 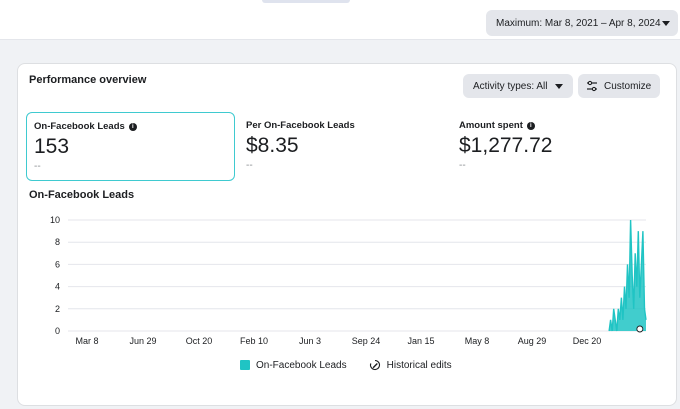 I want to click on date-range-label: Maximum: Mar 8, 2021 – Apr 8, 2024, so click(x=578, y=23).